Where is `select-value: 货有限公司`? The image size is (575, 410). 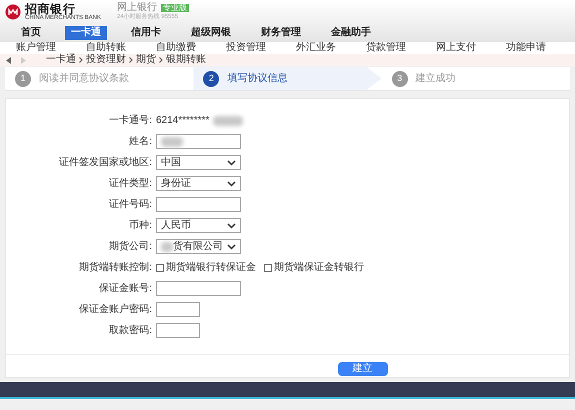
select-value: 货有限公司 is located at coordinates (198, 247).